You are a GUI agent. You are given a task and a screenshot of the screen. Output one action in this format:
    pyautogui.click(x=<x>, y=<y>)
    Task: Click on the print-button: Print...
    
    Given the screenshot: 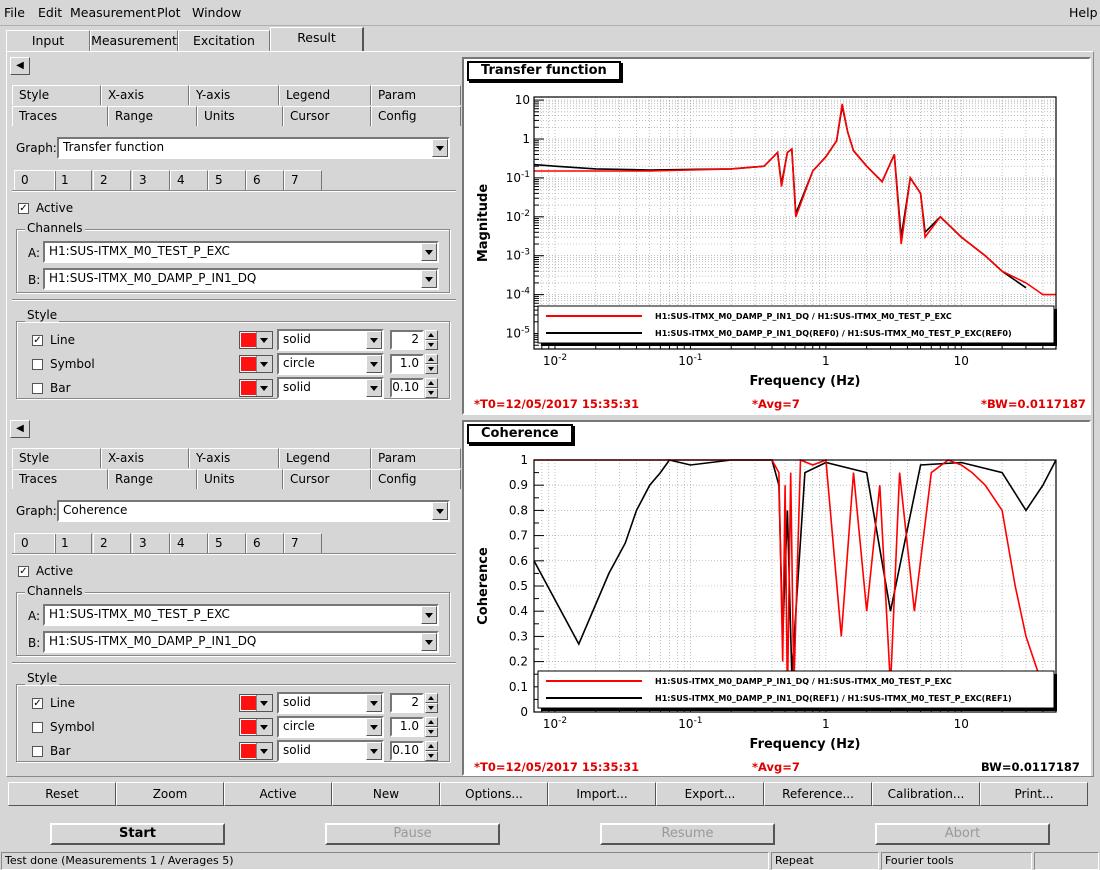 What is the action you would take?
    pyautogui.click(x=1034, y=794)
    